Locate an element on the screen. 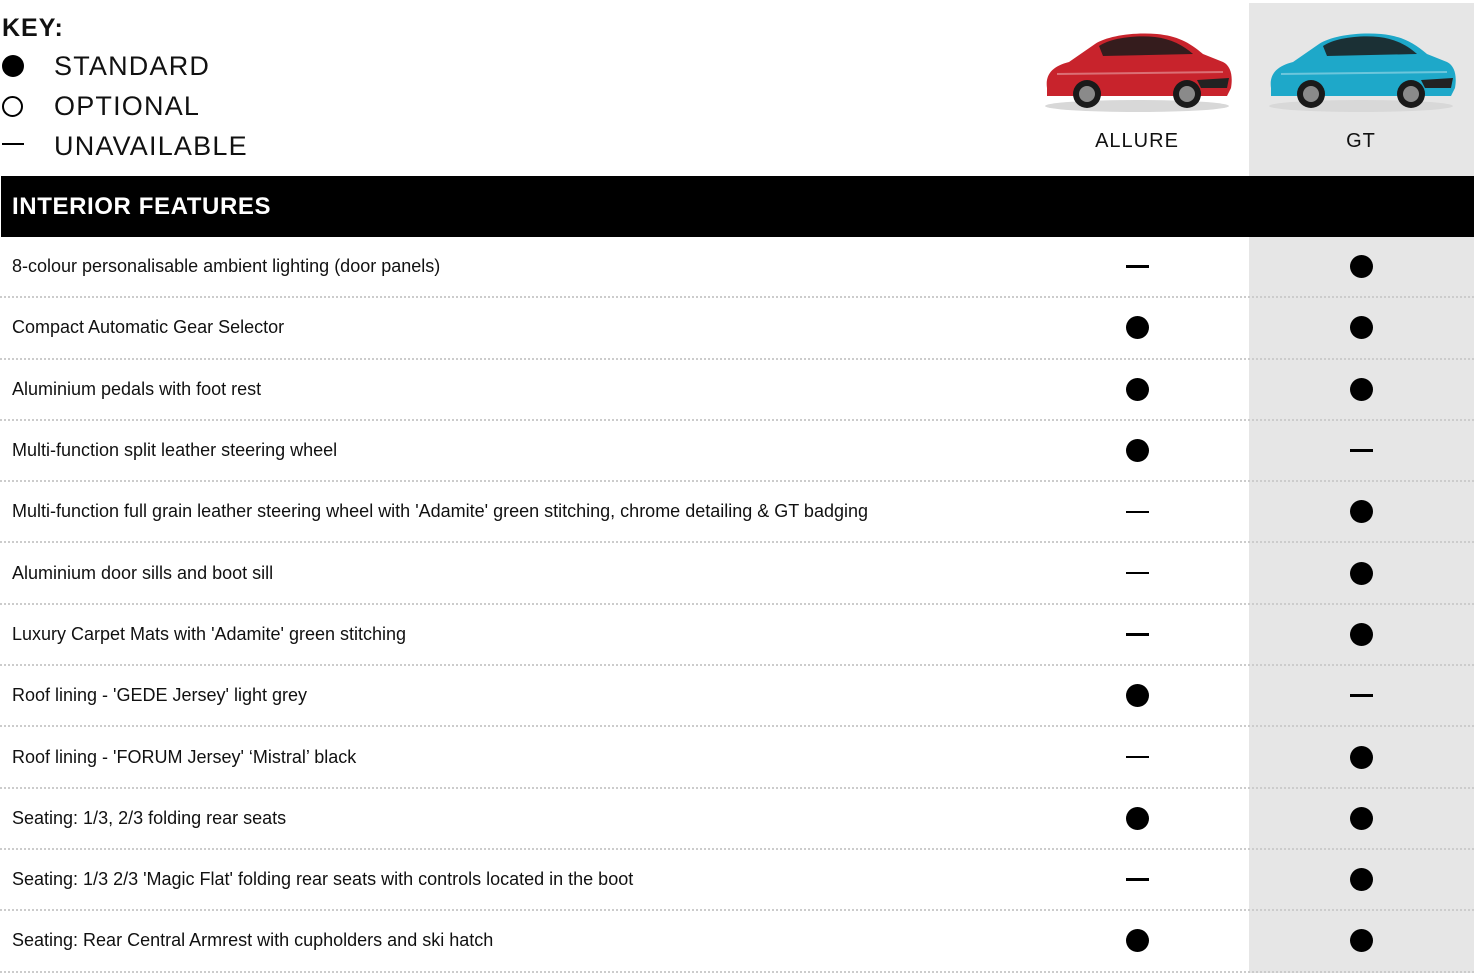  model-name-allure: ALLURE is located at coordinates (1137, 141).